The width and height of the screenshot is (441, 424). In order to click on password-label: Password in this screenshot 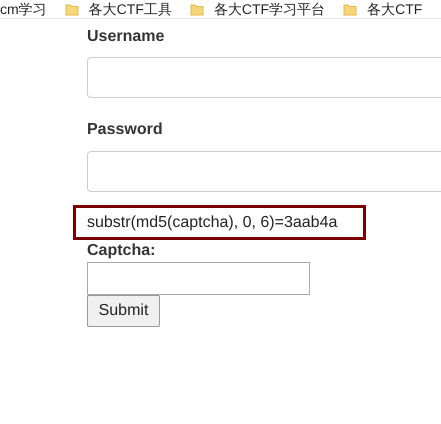, I will do `click(125, 130)`.